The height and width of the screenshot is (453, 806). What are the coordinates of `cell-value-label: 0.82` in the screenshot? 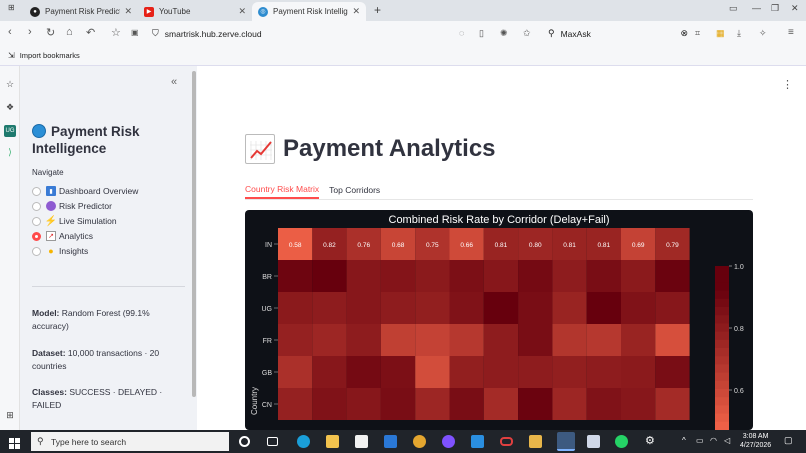 It's located at (329, 245).